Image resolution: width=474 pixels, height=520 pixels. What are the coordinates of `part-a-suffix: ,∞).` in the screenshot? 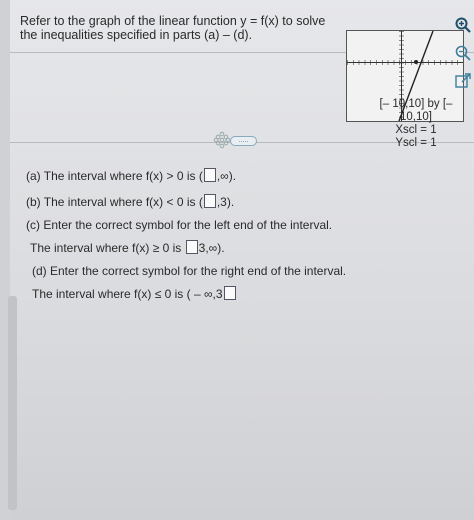 It's located at (226, 176).